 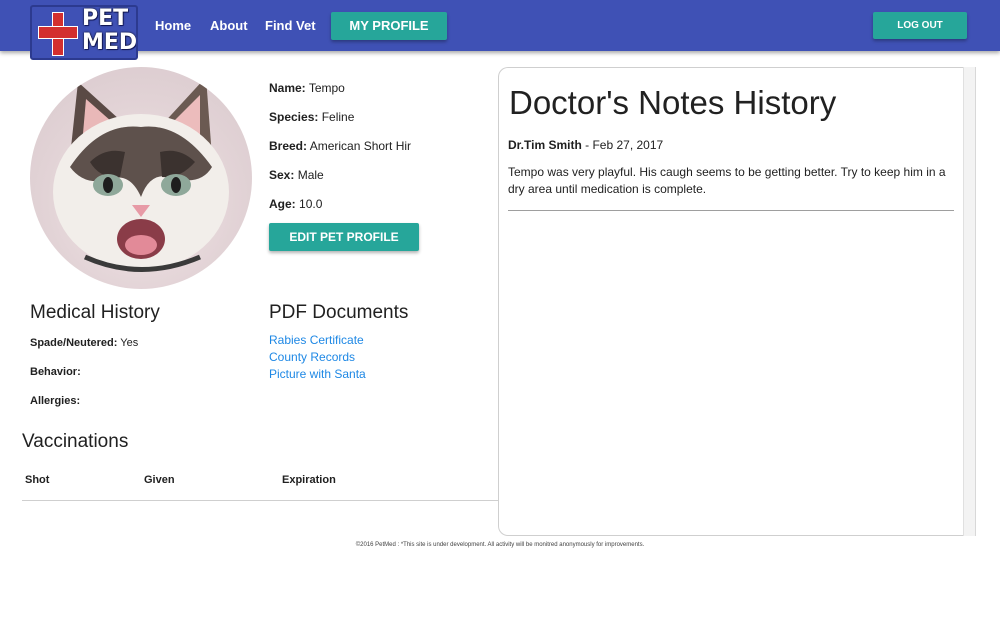 I want to click on column-header-given: Given, so click(x=159, y=480).